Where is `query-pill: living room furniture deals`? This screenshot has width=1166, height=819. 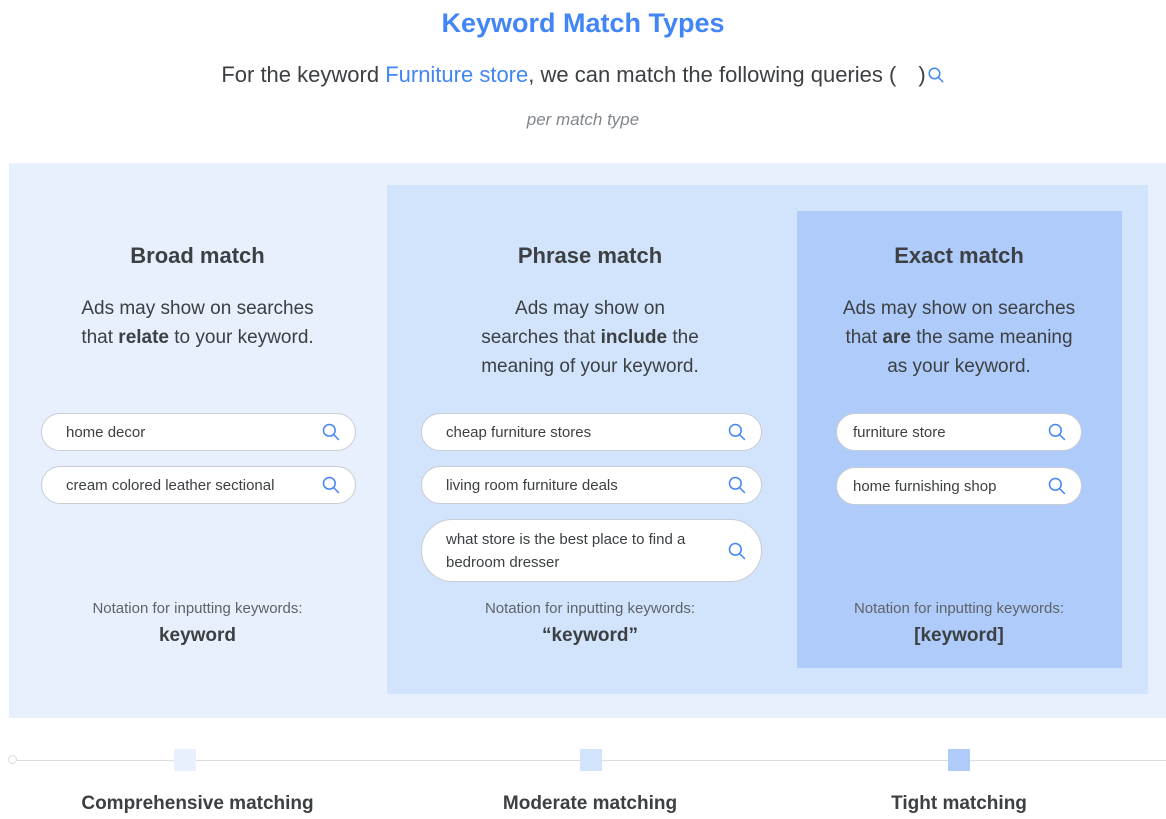
query-pill: living room furniture deals is located at coordinates (591, 485).